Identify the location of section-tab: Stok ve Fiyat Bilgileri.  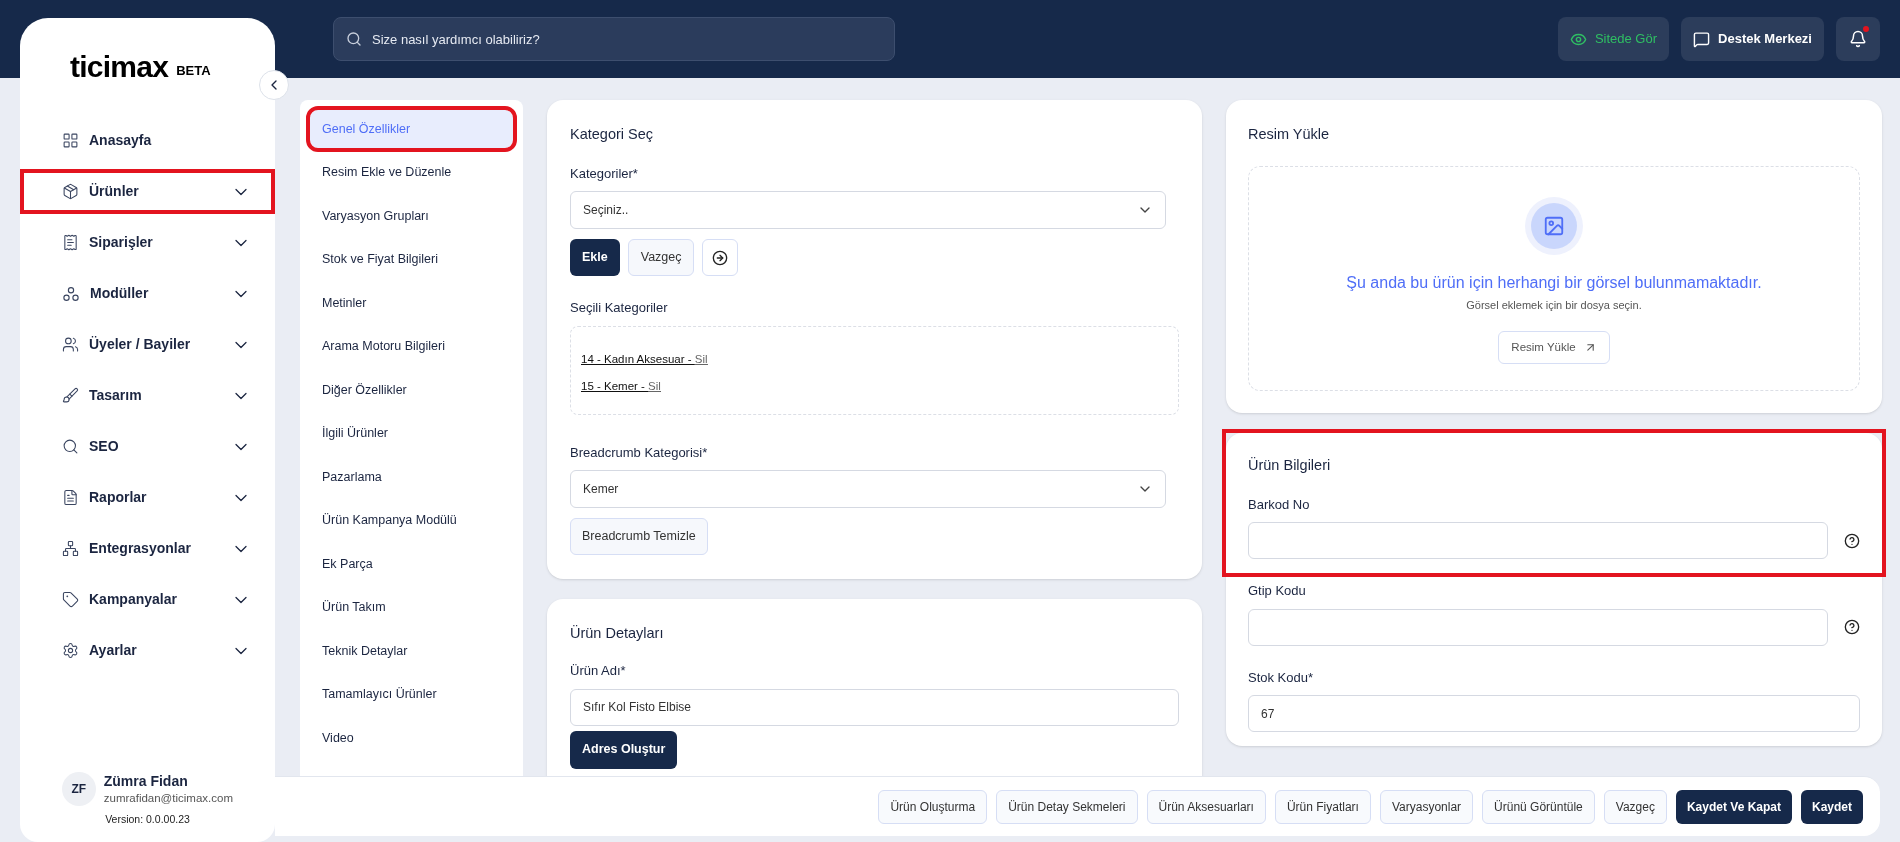
(411, 259).